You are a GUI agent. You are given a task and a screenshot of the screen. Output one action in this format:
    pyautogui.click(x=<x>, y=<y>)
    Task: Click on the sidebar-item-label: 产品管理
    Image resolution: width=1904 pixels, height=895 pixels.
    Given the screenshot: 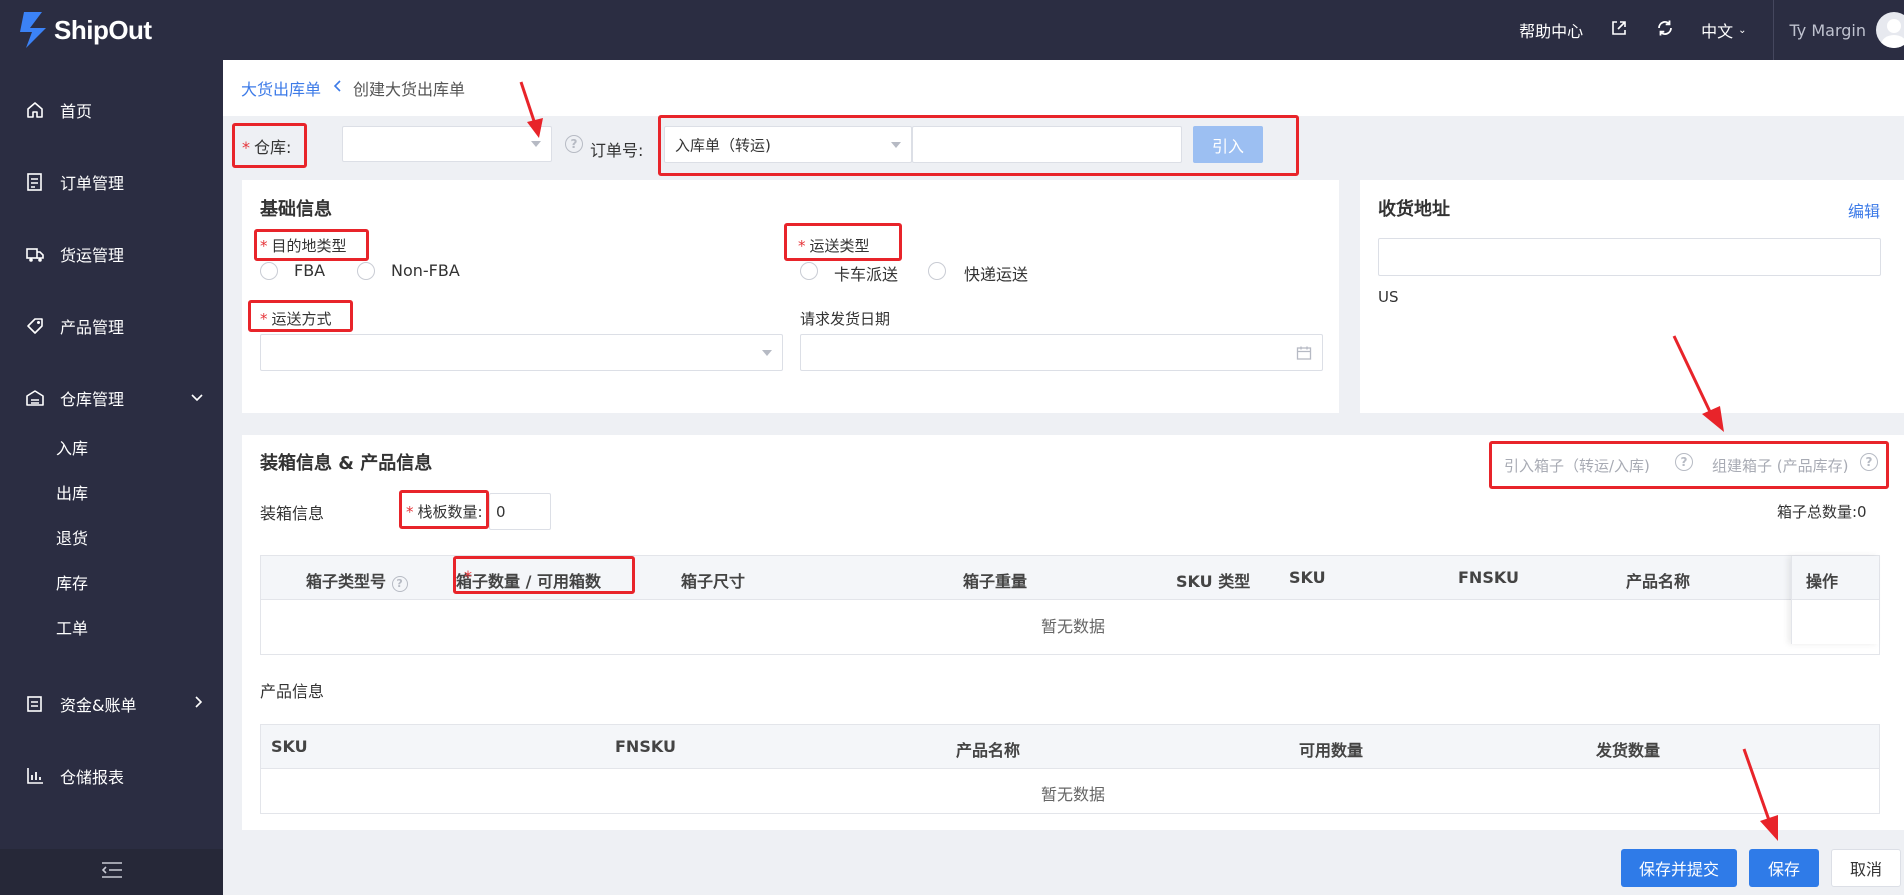 What is the action you would take?
    pyautogui.click(x=92, y=327)
    